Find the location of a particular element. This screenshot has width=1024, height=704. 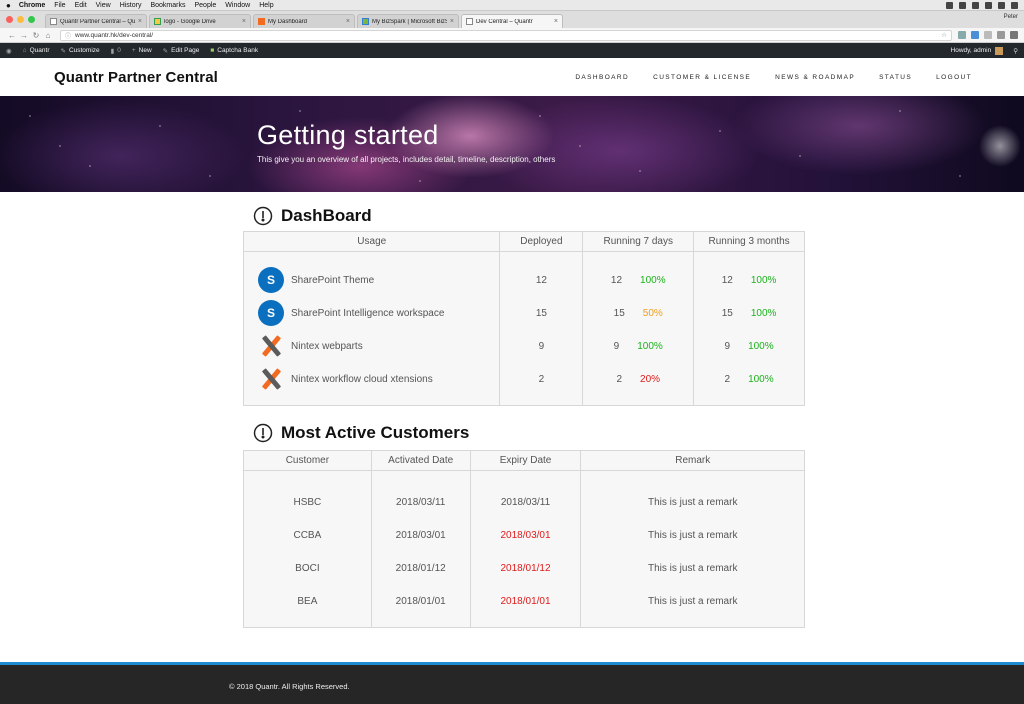

menu-history: History is located at coordinates (131, 5).